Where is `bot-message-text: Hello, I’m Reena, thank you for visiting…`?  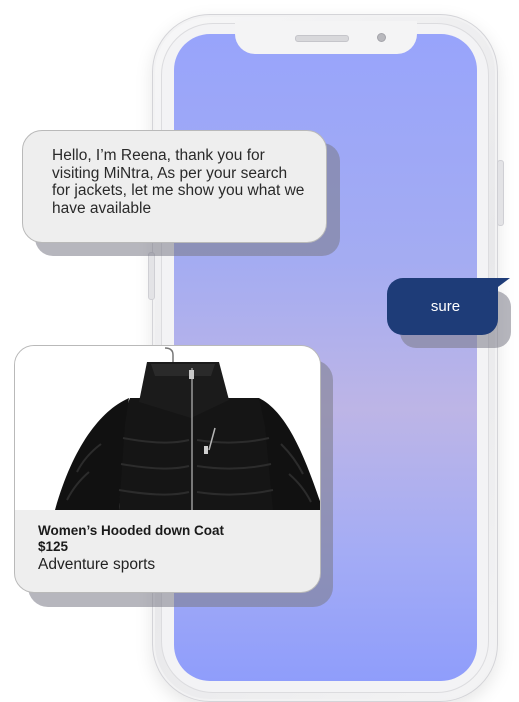 bot-message-text: Hello, I’m Reena, thank you for visiting… is located at coordinates (178, 182).